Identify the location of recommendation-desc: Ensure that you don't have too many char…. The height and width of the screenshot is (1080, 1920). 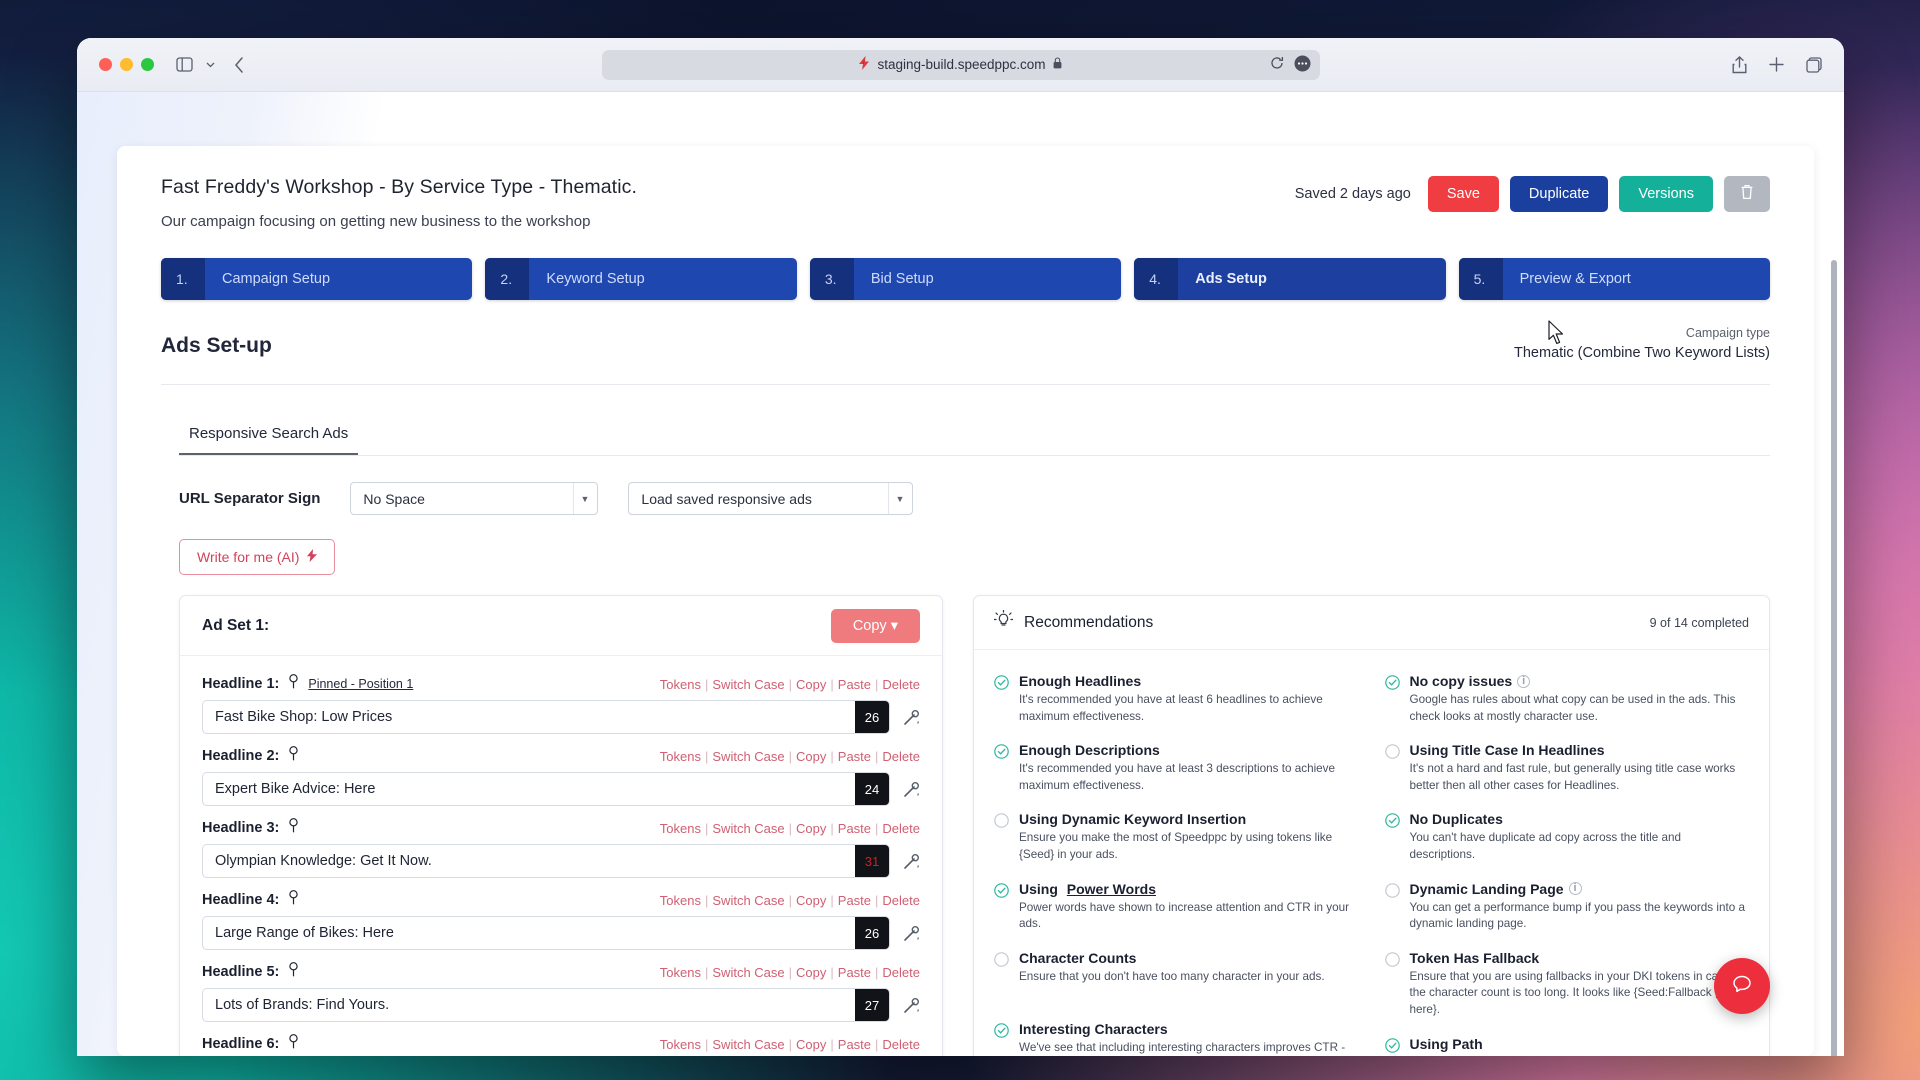
(1172, 976).